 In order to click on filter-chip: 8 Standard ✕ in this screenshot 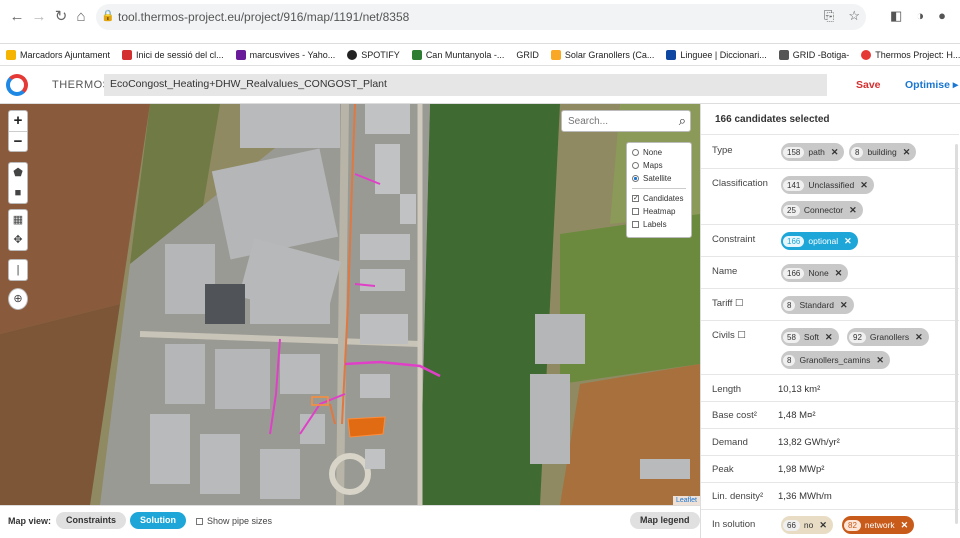, I will do `click(817, 305)`.